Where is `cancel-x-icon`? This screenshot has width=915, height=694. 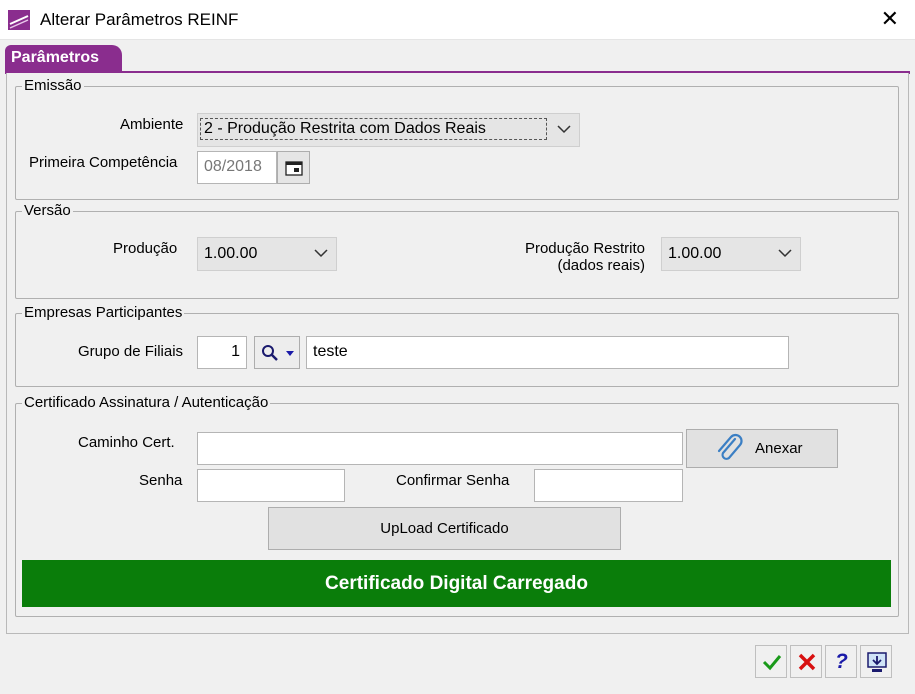 cancel-x-icon is located at coordinates (807, 662).